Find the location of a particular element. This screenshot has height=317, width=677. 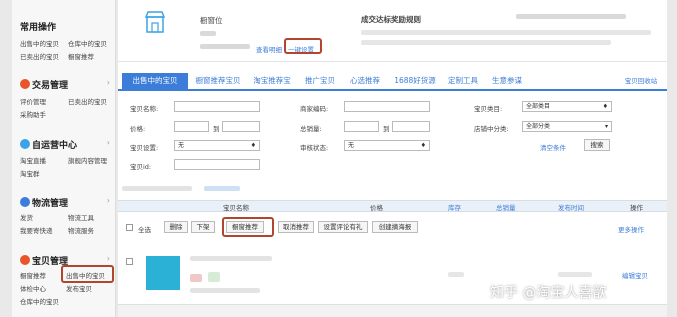

col-price: 价格 is located at coordinates (376, 208).